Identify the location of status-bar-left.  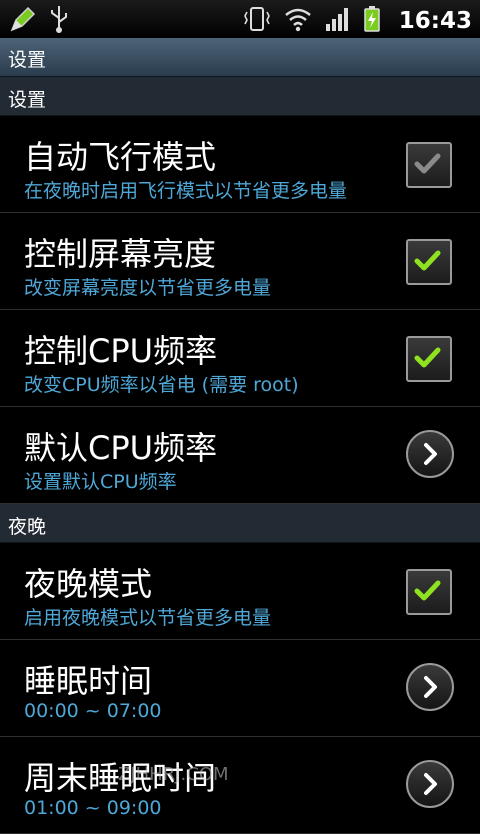
(39, 21).